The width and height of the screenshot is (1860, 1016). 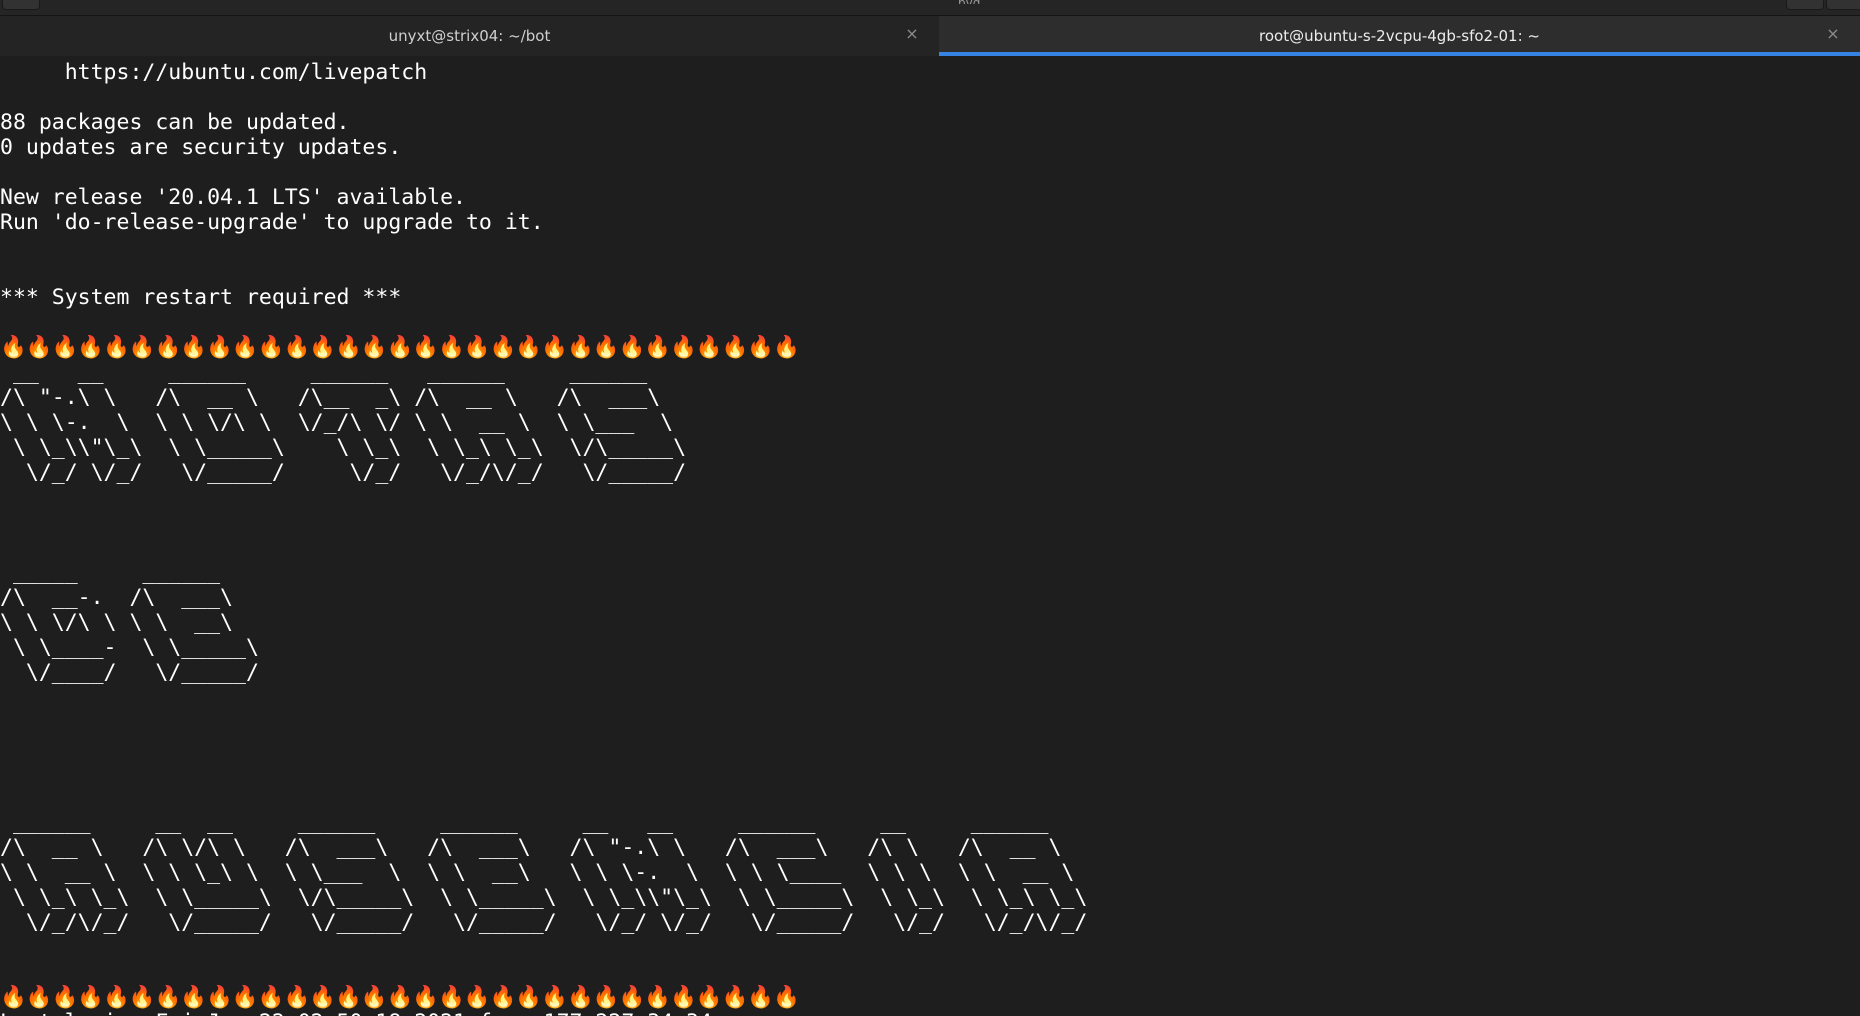 What do you see at coordinates (116, 622) in the screenshot?
I see `terminal-line: \ \ \/\ \ \ \ __\` at bounding box center [116, 622].